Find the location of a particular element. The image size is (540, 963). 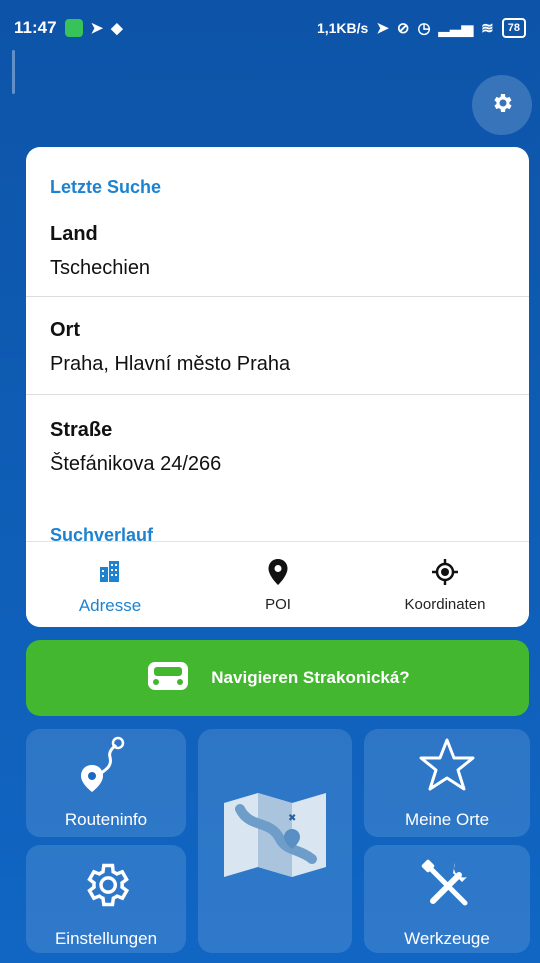

tab-coordinates: Koordinaten is located at coordinates (445, 584).